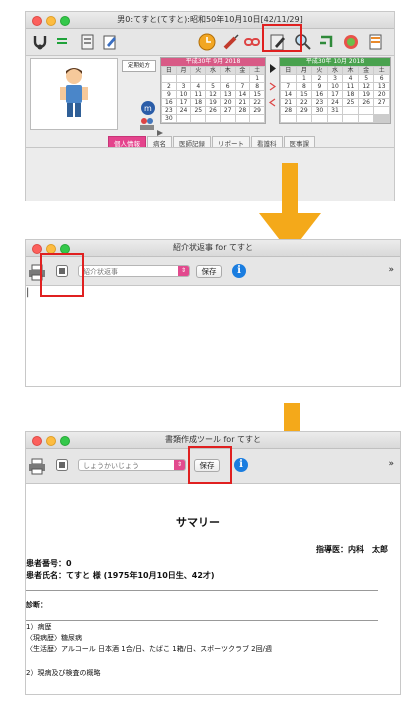 The width and height of the screenshot is (408, 704). Describe the element at coordinates (41, 42) in the screenshot. I see `stethoscope-icon` at that location.